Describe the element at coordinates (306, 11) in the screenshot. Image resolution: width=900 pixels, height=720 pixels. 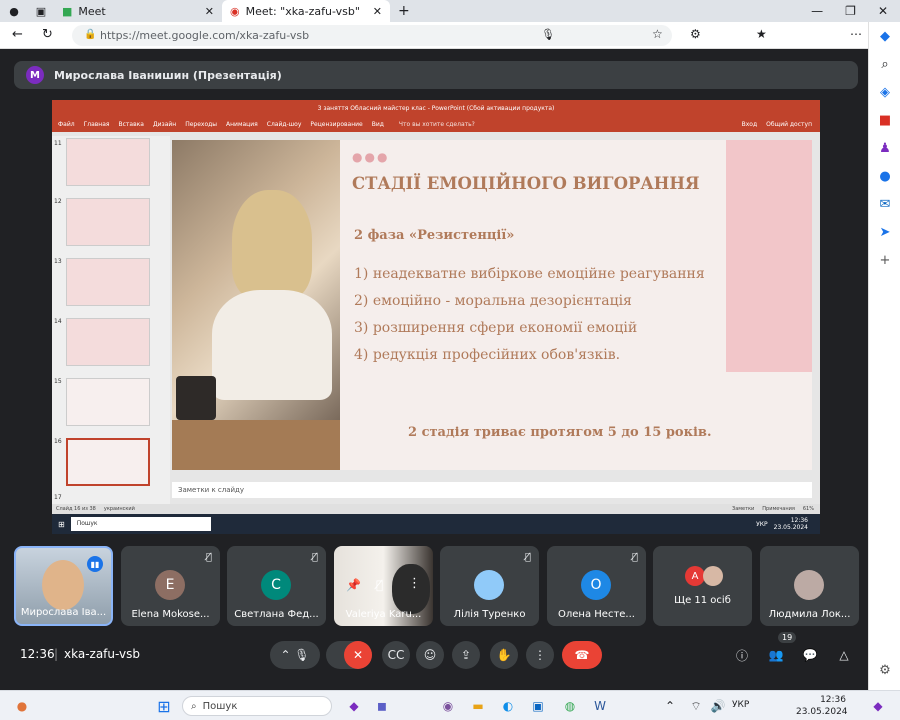
I see `tab-meet-active: ◉ Meet: "xka-zafu-vsb" ✕` at that location.